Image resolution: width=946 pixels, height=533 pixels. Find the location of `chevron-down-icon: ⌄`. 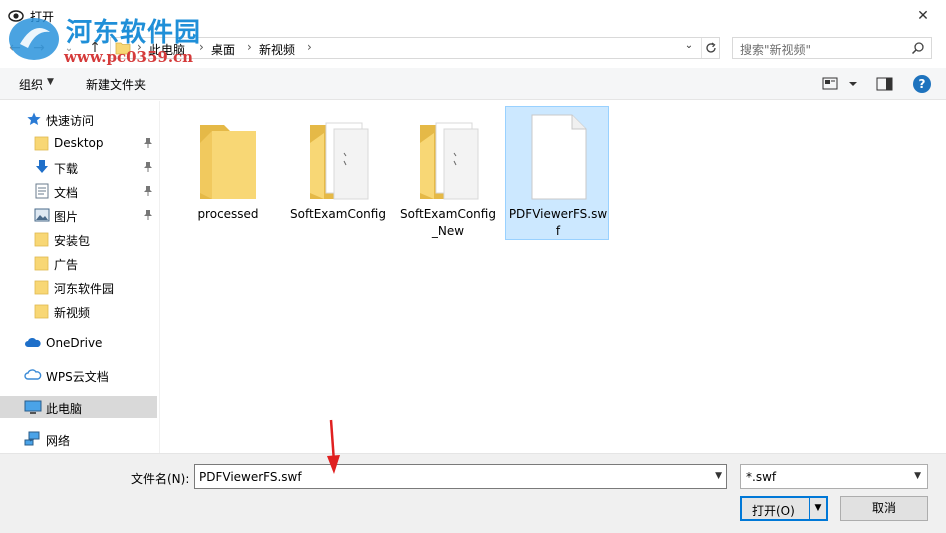

chevron-down-icon: ⌄ is located at coordinates (69, 48).